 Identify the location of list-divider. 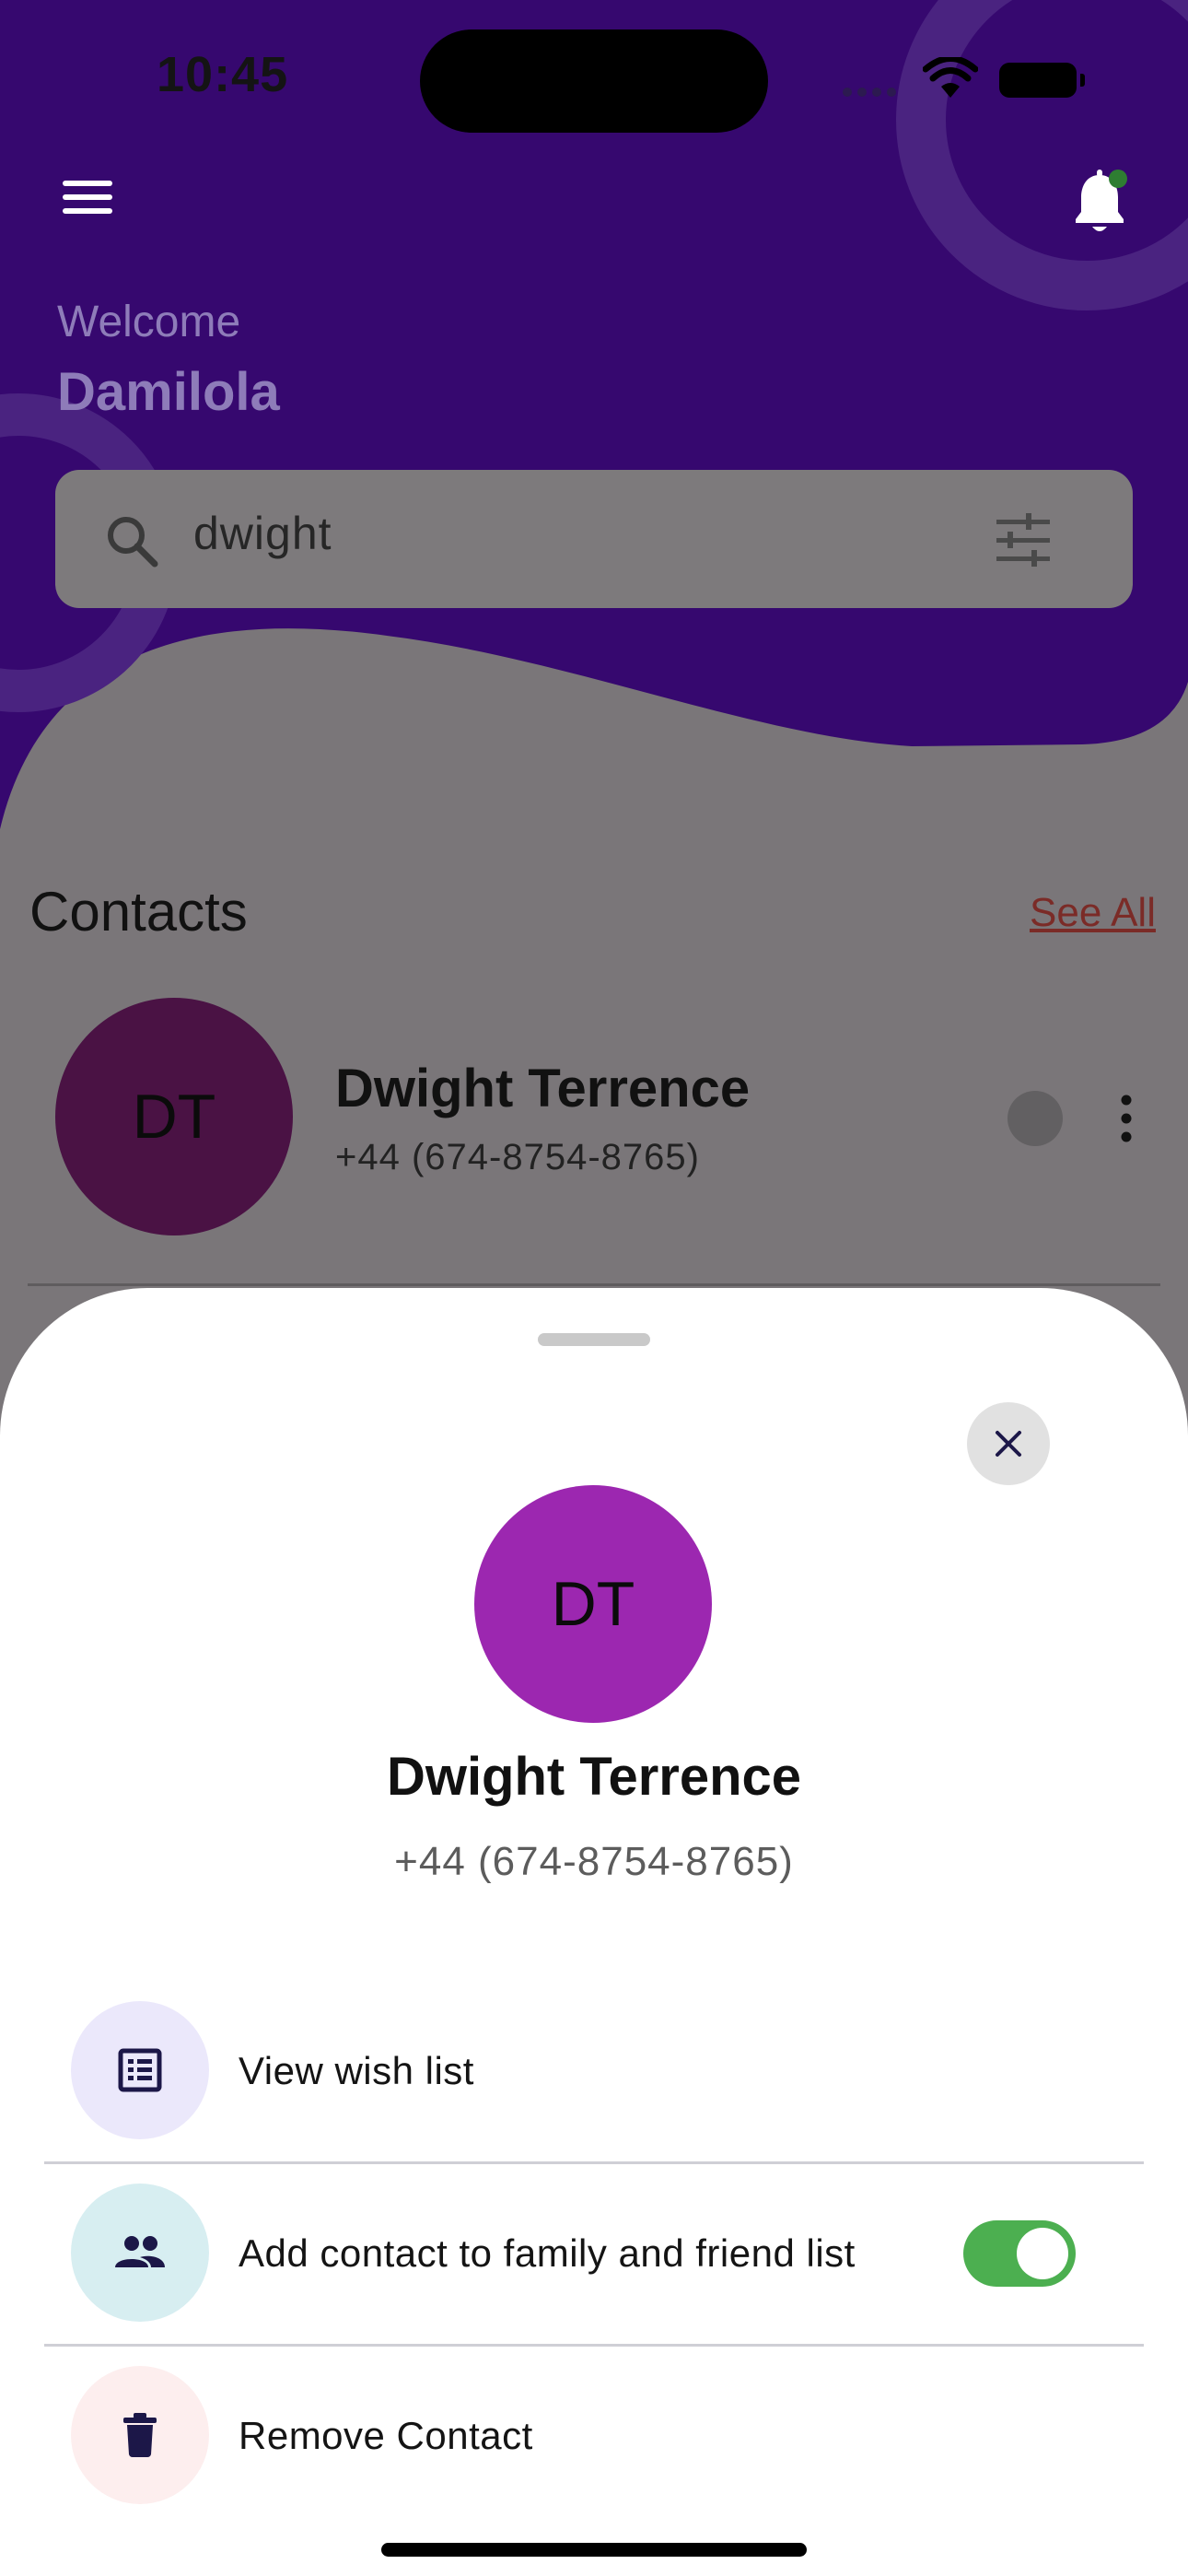
(594, 1284).